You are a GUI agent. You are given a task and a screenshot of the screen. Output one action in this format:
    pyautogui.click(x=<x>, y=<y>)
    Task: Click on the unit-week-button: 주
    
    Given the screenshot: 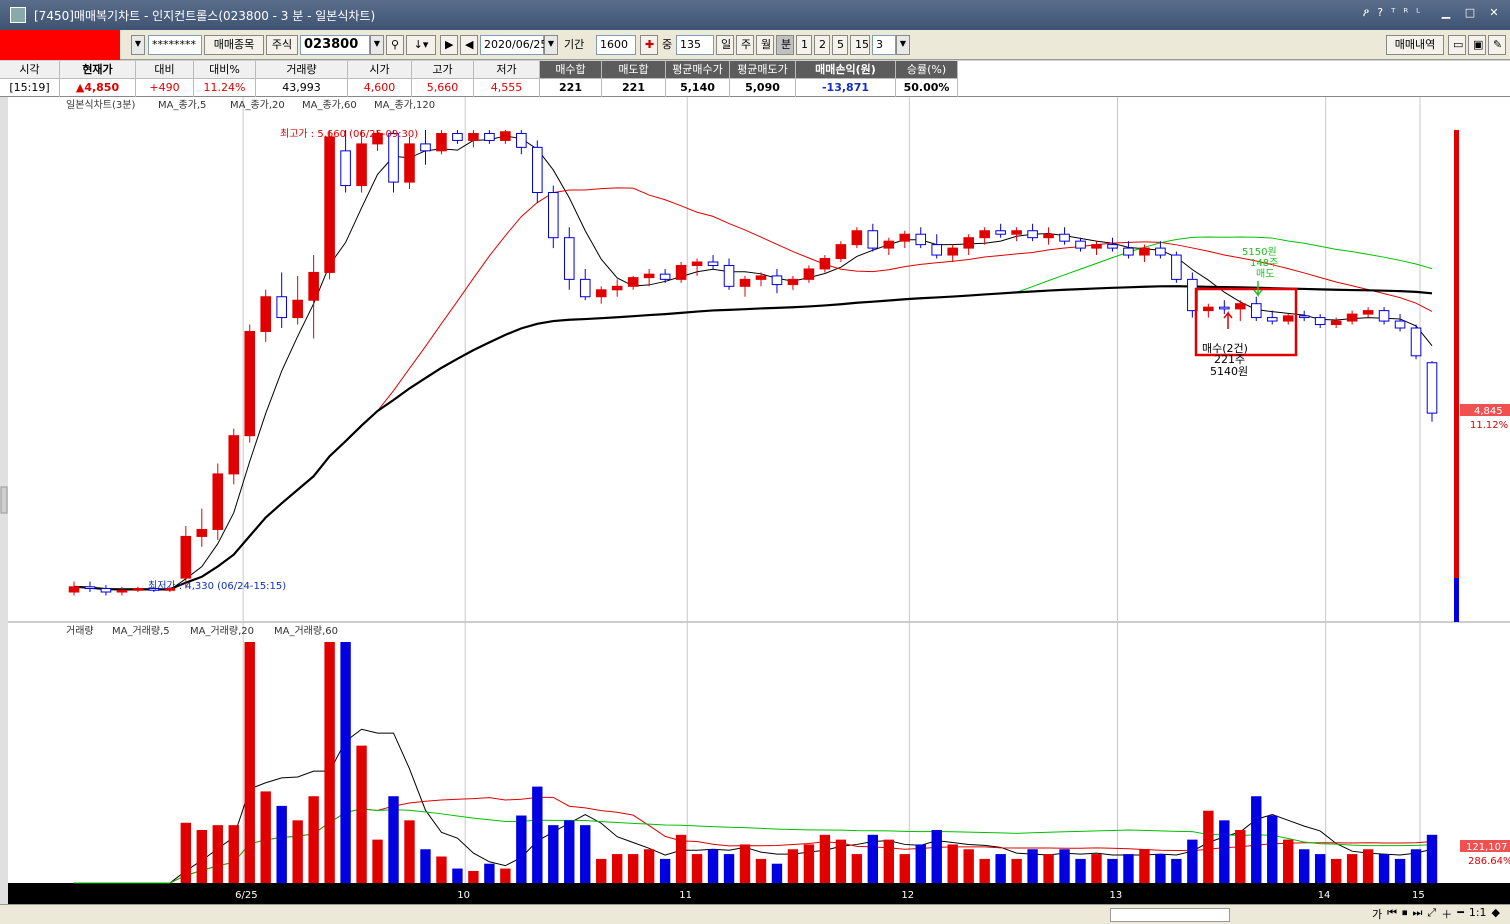 What is the action you would take?
    pyautogui.click(x=745, y=45)
    